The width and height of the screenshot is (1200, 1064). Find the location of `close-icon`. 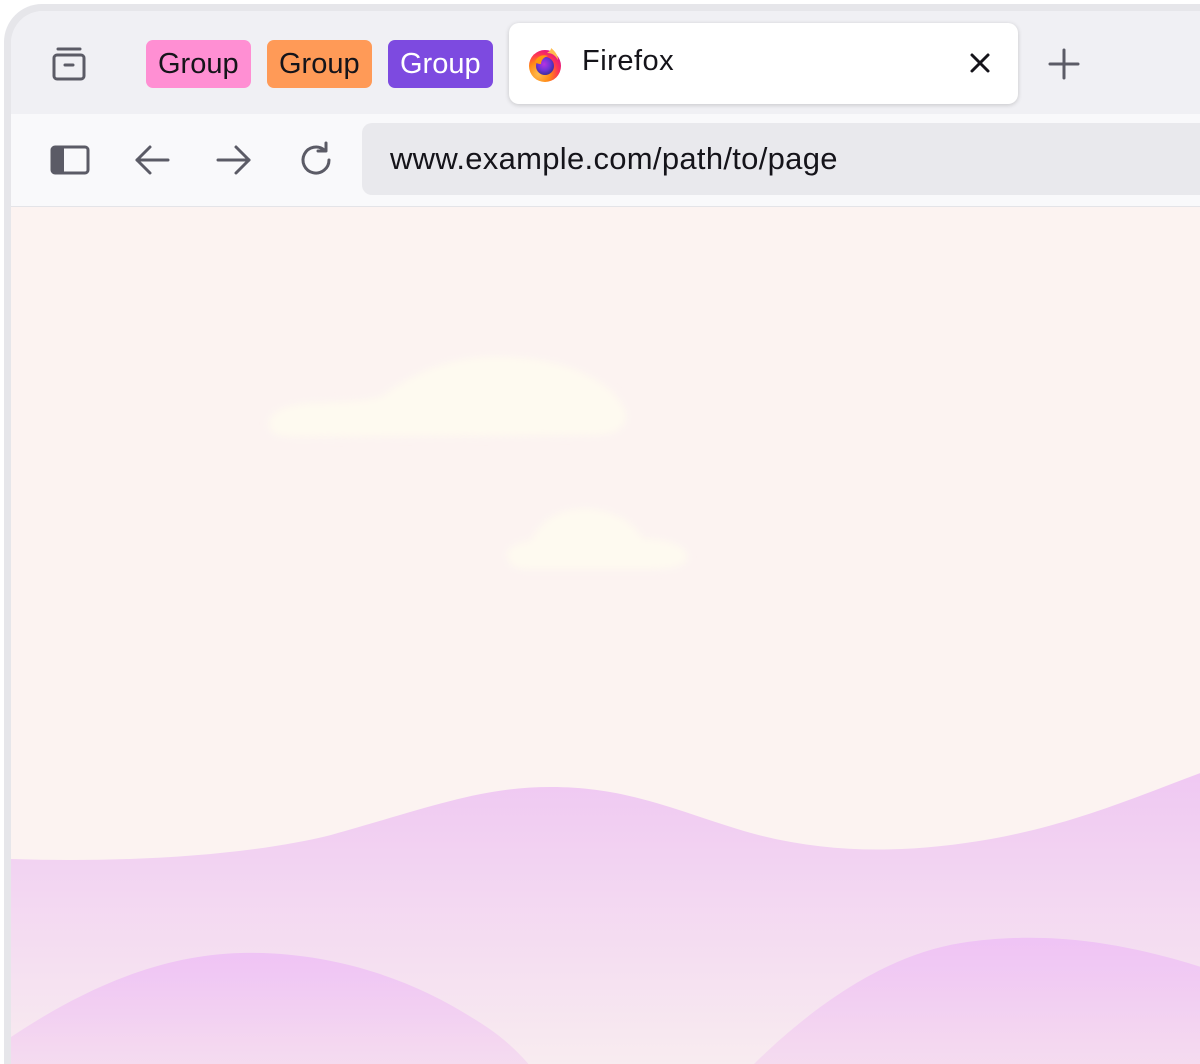

close-icon is located at coordinates (980, 63).